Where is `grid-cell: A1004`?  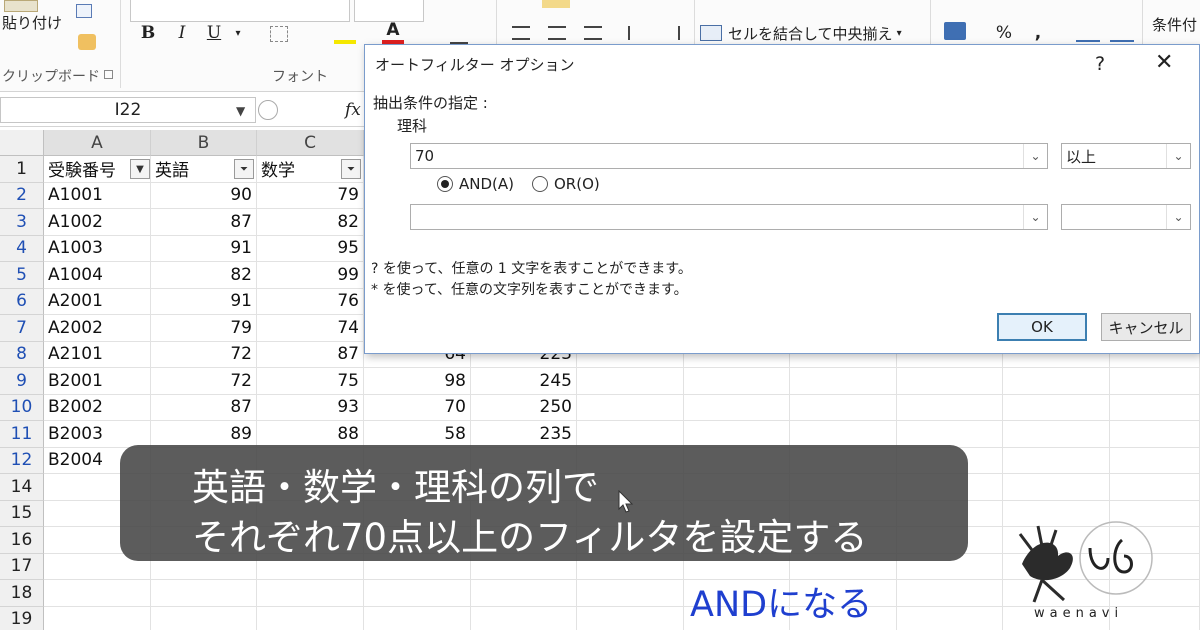 grid-cell: A1004 is located at coordinates (97, 275).